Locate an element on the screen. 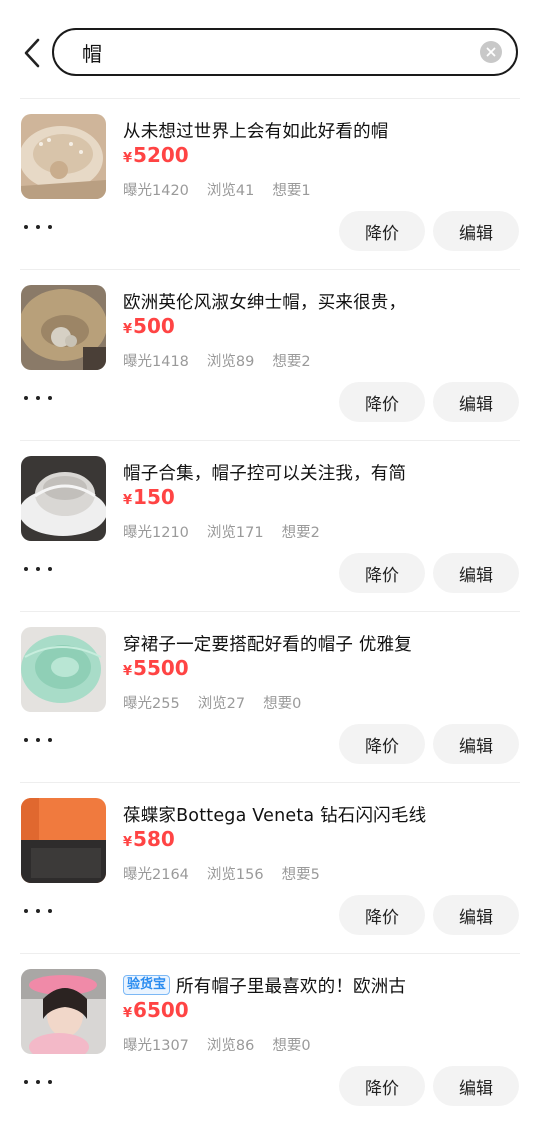  view-count: 浏览27 is located at coordinates (221, 704).